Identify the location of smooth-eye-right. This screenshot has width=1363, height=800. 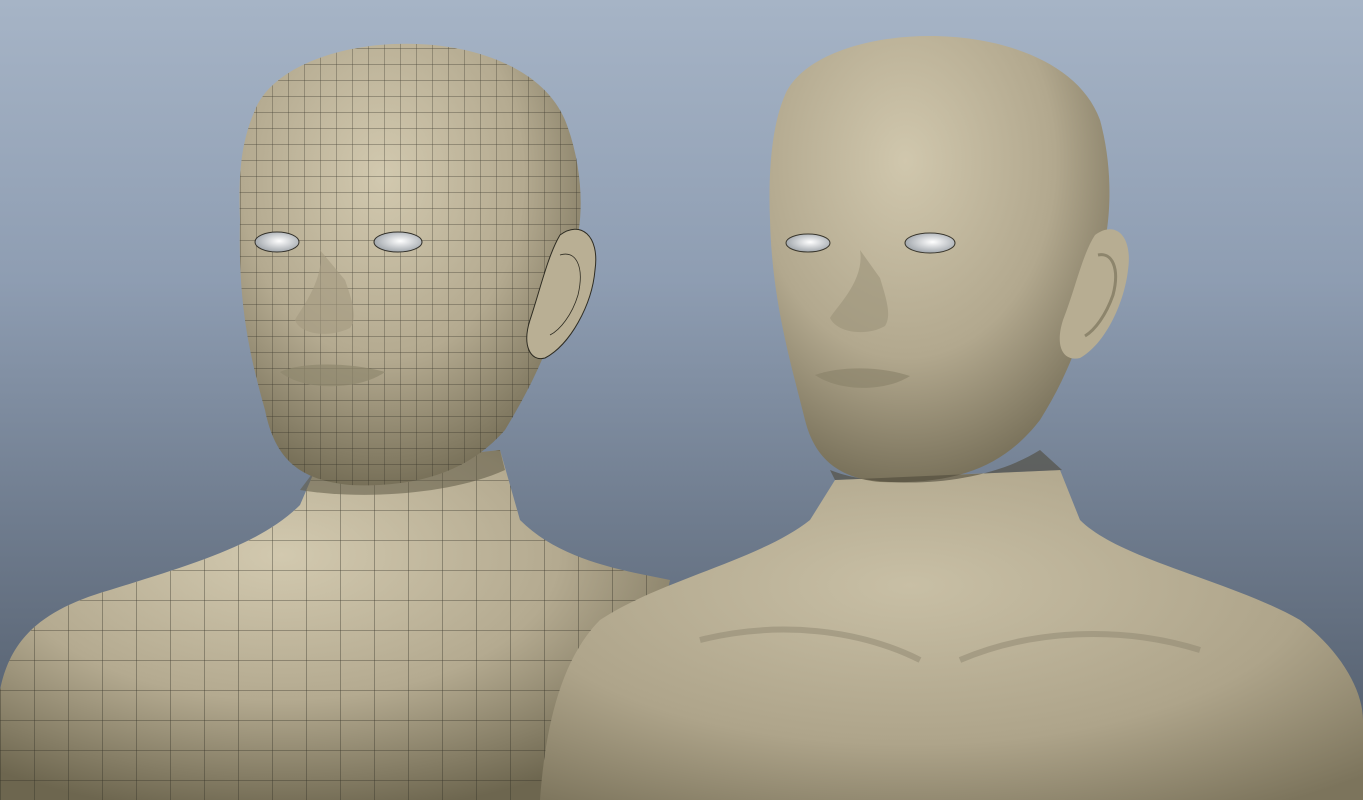
(930, 243).